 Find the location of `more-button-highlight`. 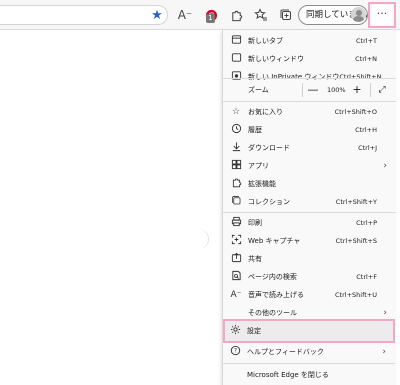

more-button-highlight is located at coordinates (382, 15).